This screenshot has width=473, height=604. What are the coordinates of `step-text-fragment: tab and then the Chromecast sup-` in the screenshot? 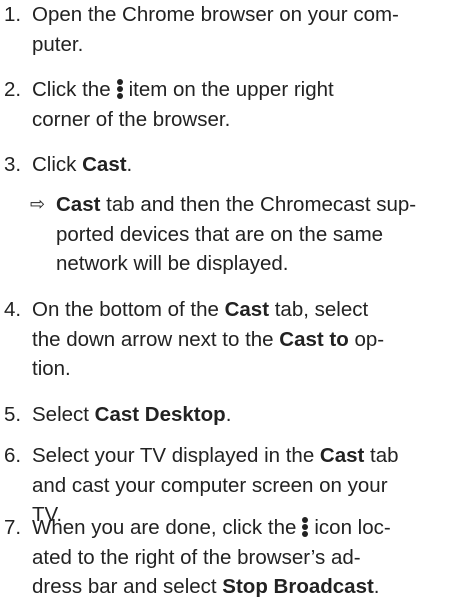 It's located at (258, 204).